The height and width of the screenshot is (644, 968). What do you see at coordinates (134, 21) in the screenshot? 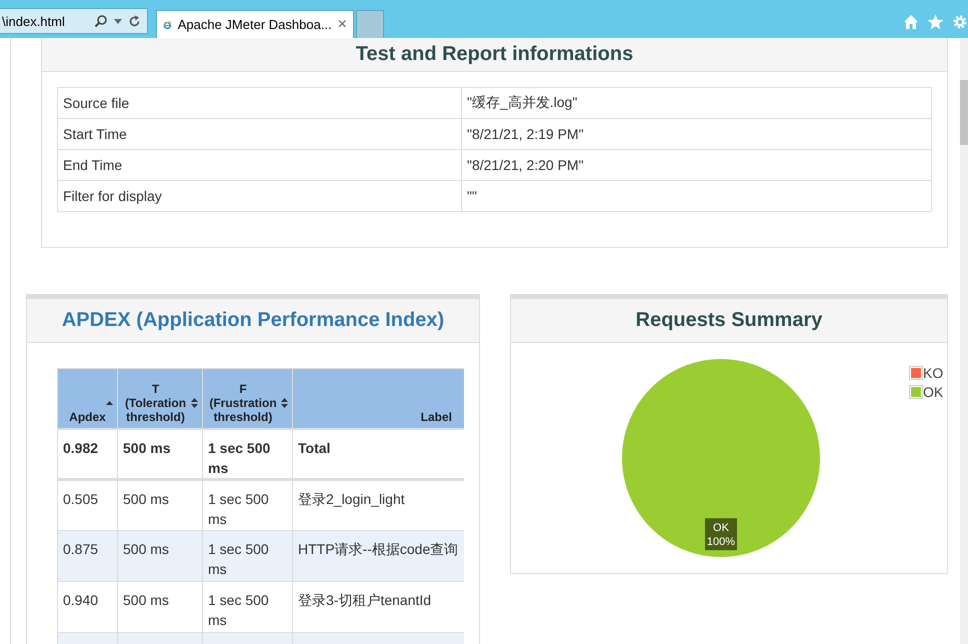
I see `refresh-icon` at bounding box center [134, 21].